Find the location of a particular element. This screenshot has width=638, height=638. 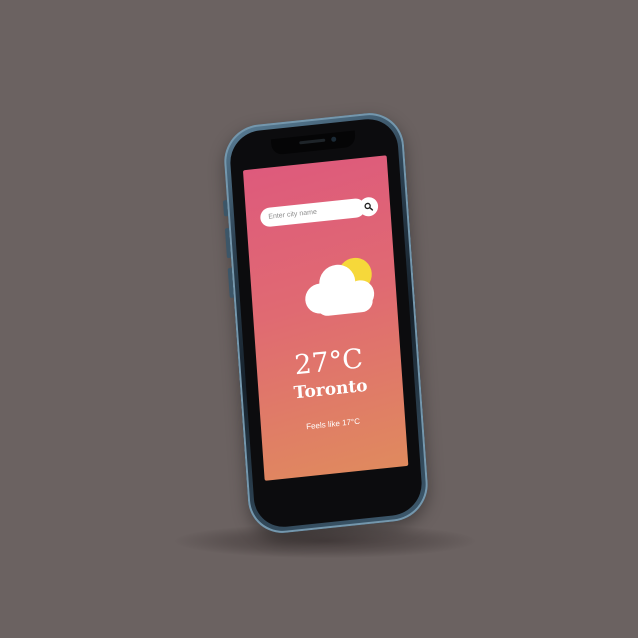

volume-up-button is located at coordinates (227, 243).